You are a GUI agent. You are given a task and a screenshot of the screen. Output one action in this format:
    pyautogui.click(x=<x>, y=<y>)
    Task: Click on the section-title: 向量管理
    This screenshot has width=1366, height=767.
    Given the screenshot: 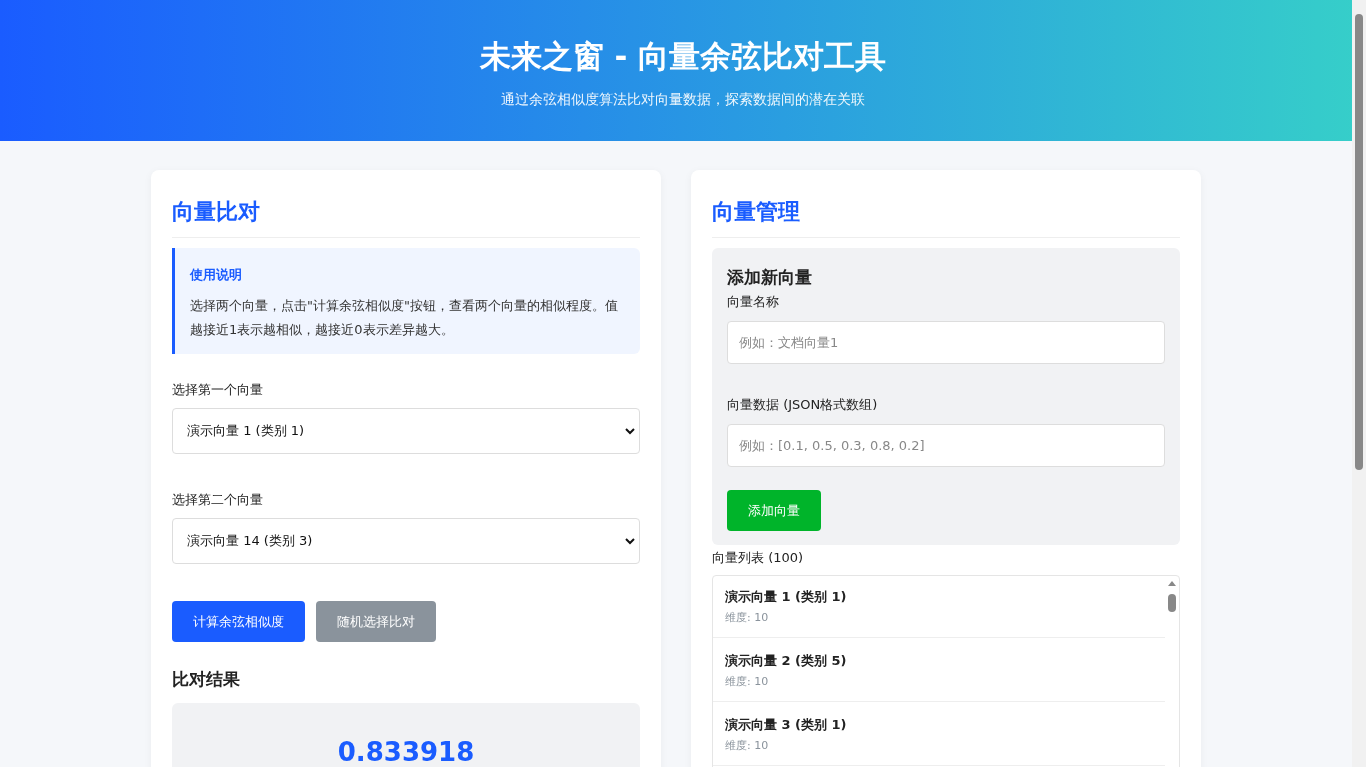 What is the action you would take?
    pyautogui.click(x=756, y=211)
    